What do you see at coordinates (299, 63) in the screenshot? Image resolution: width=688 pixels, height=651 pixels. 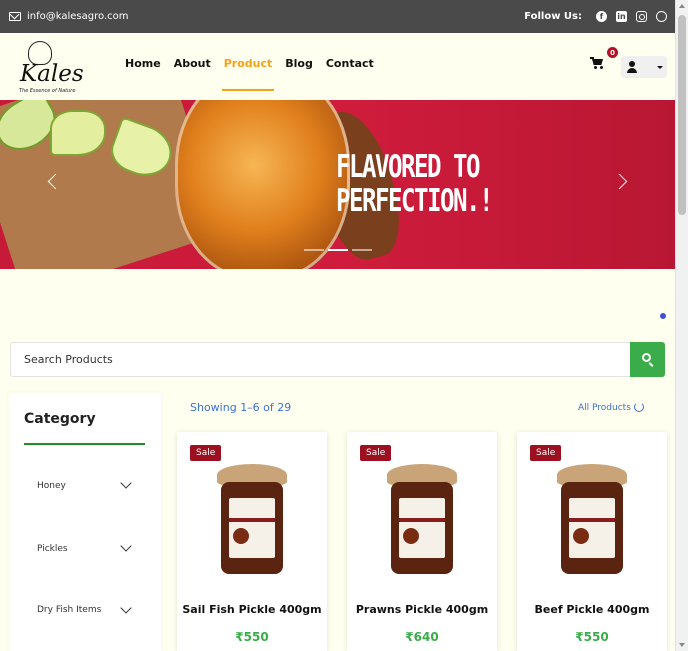 I see `nav-blog: Blog` at bounding box center [299, 63].